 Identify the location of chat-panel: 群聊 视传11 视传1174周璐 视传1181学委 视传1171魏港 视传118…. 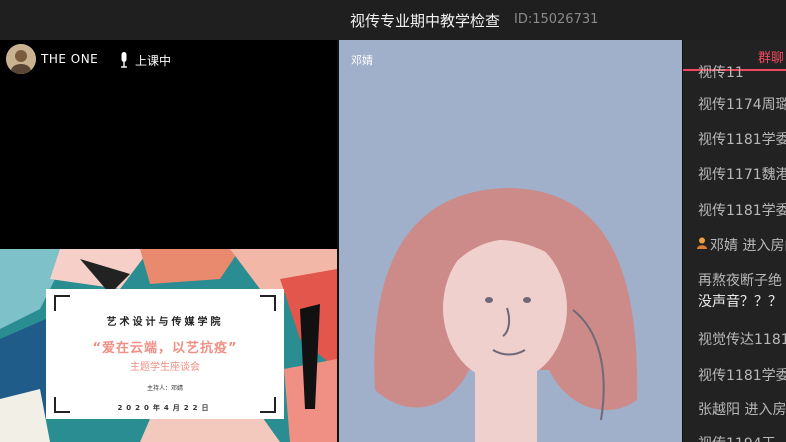
(734, 241).